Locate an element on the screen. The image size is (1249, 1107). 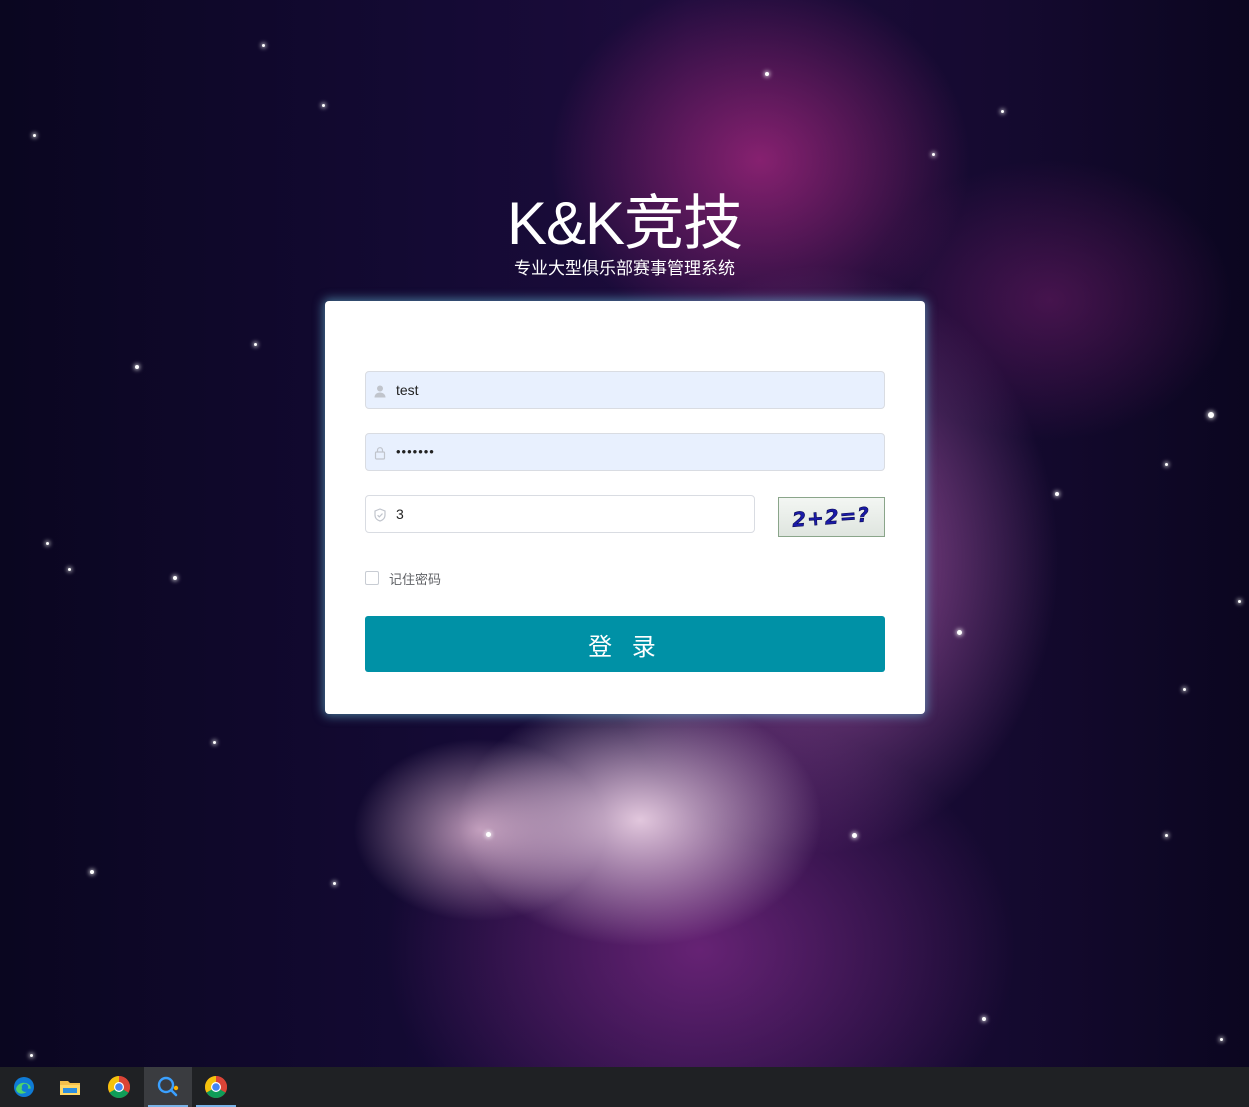
app-subtitle: 专业大型俱乐部赛事管理系统 is located at coordinates (624, 269).